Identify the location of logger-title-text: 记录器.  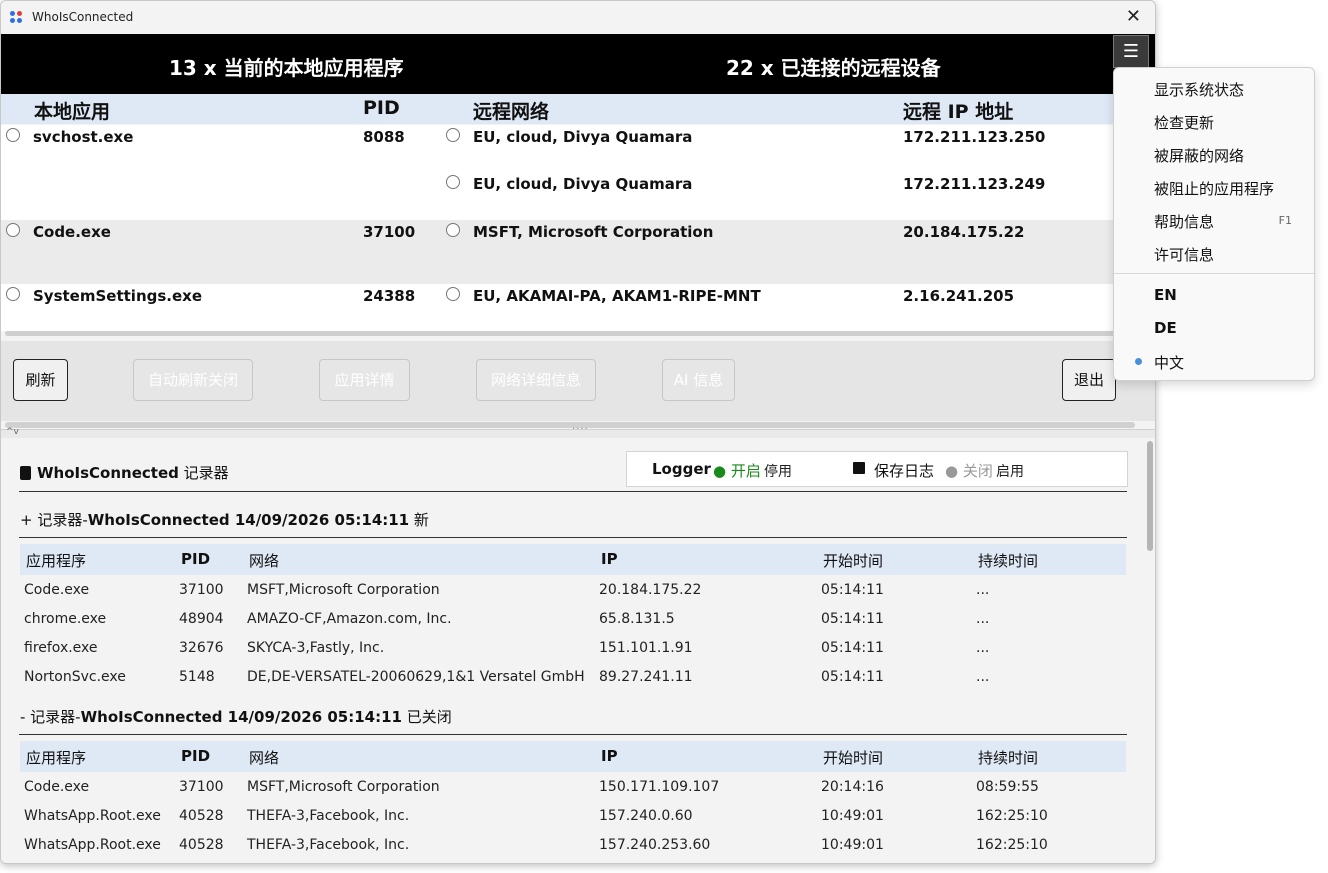
(206, 473).